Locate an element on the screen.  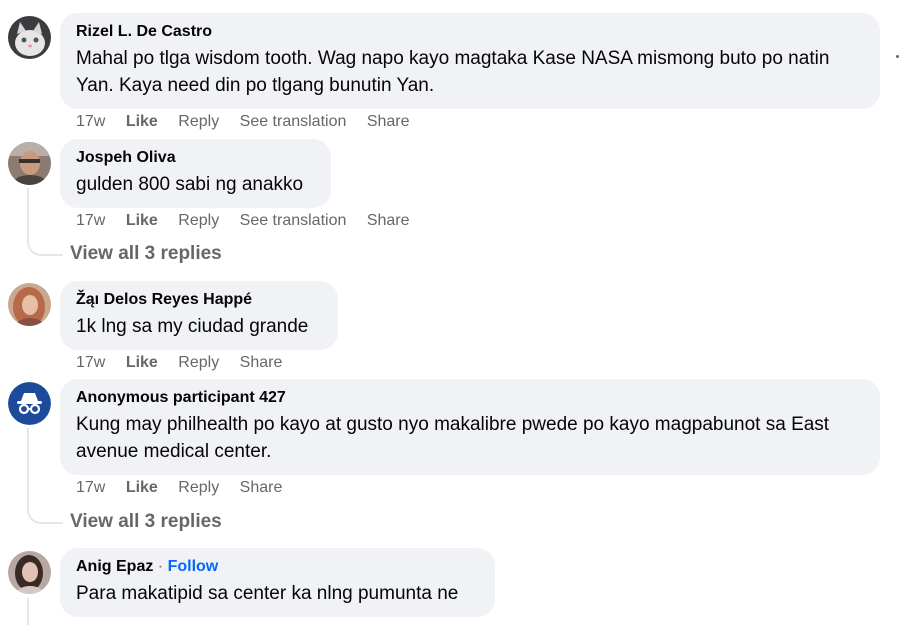
follow-button: Follow is located at coordinates (193, 566).